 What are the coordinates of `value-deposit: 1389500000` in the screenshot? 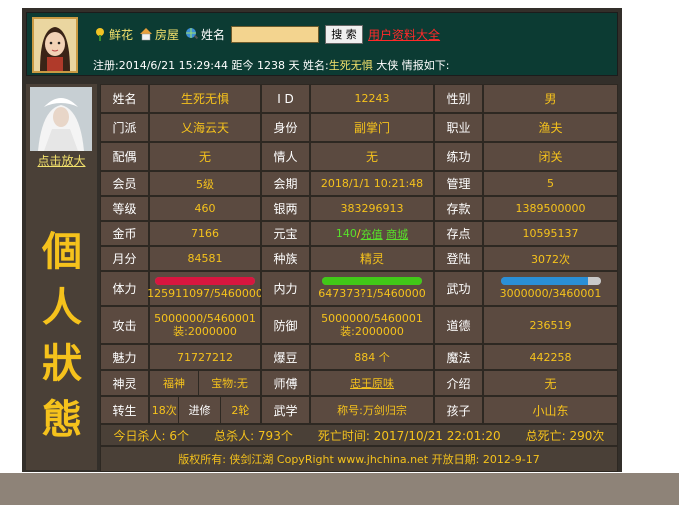 It's located at (550, 208).